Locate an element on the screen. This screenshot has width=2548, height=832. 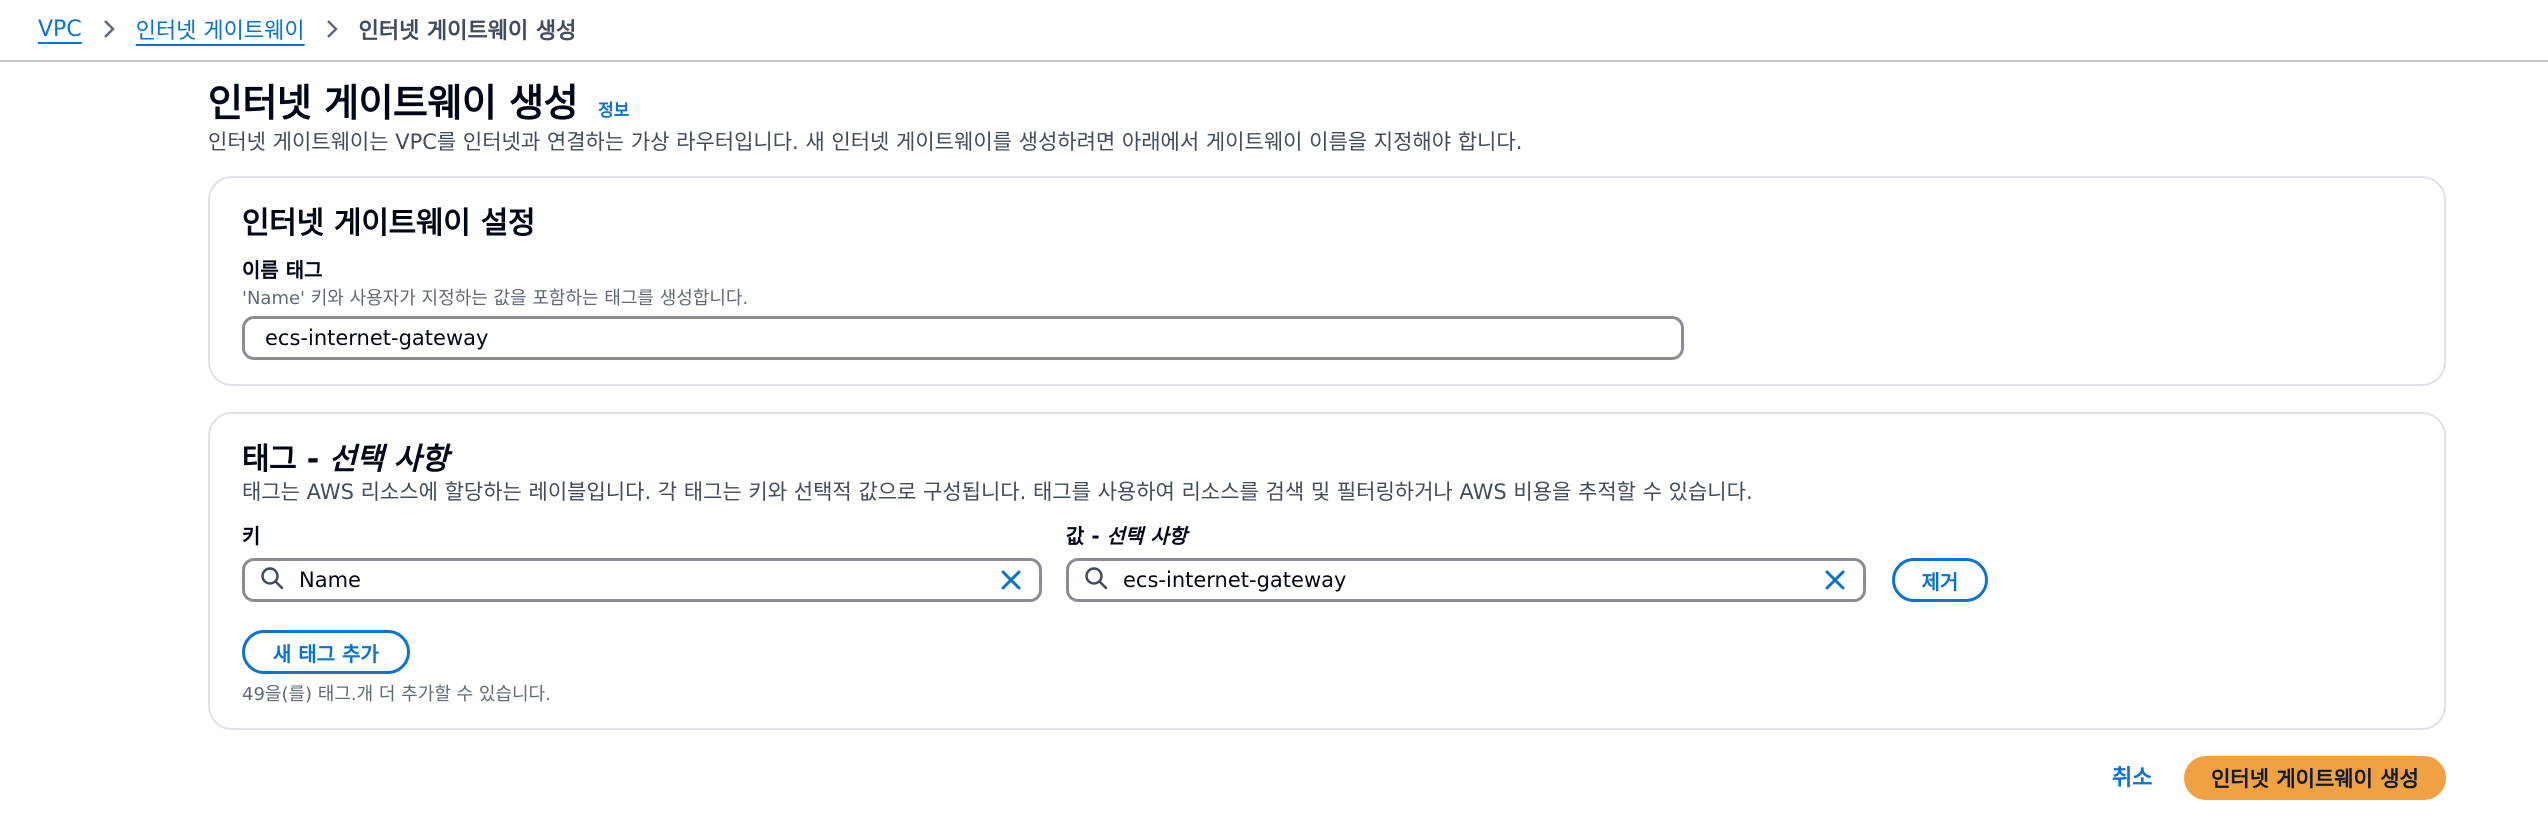
name-tag-label: 이름 태그 is located at coordinates (282, 270).